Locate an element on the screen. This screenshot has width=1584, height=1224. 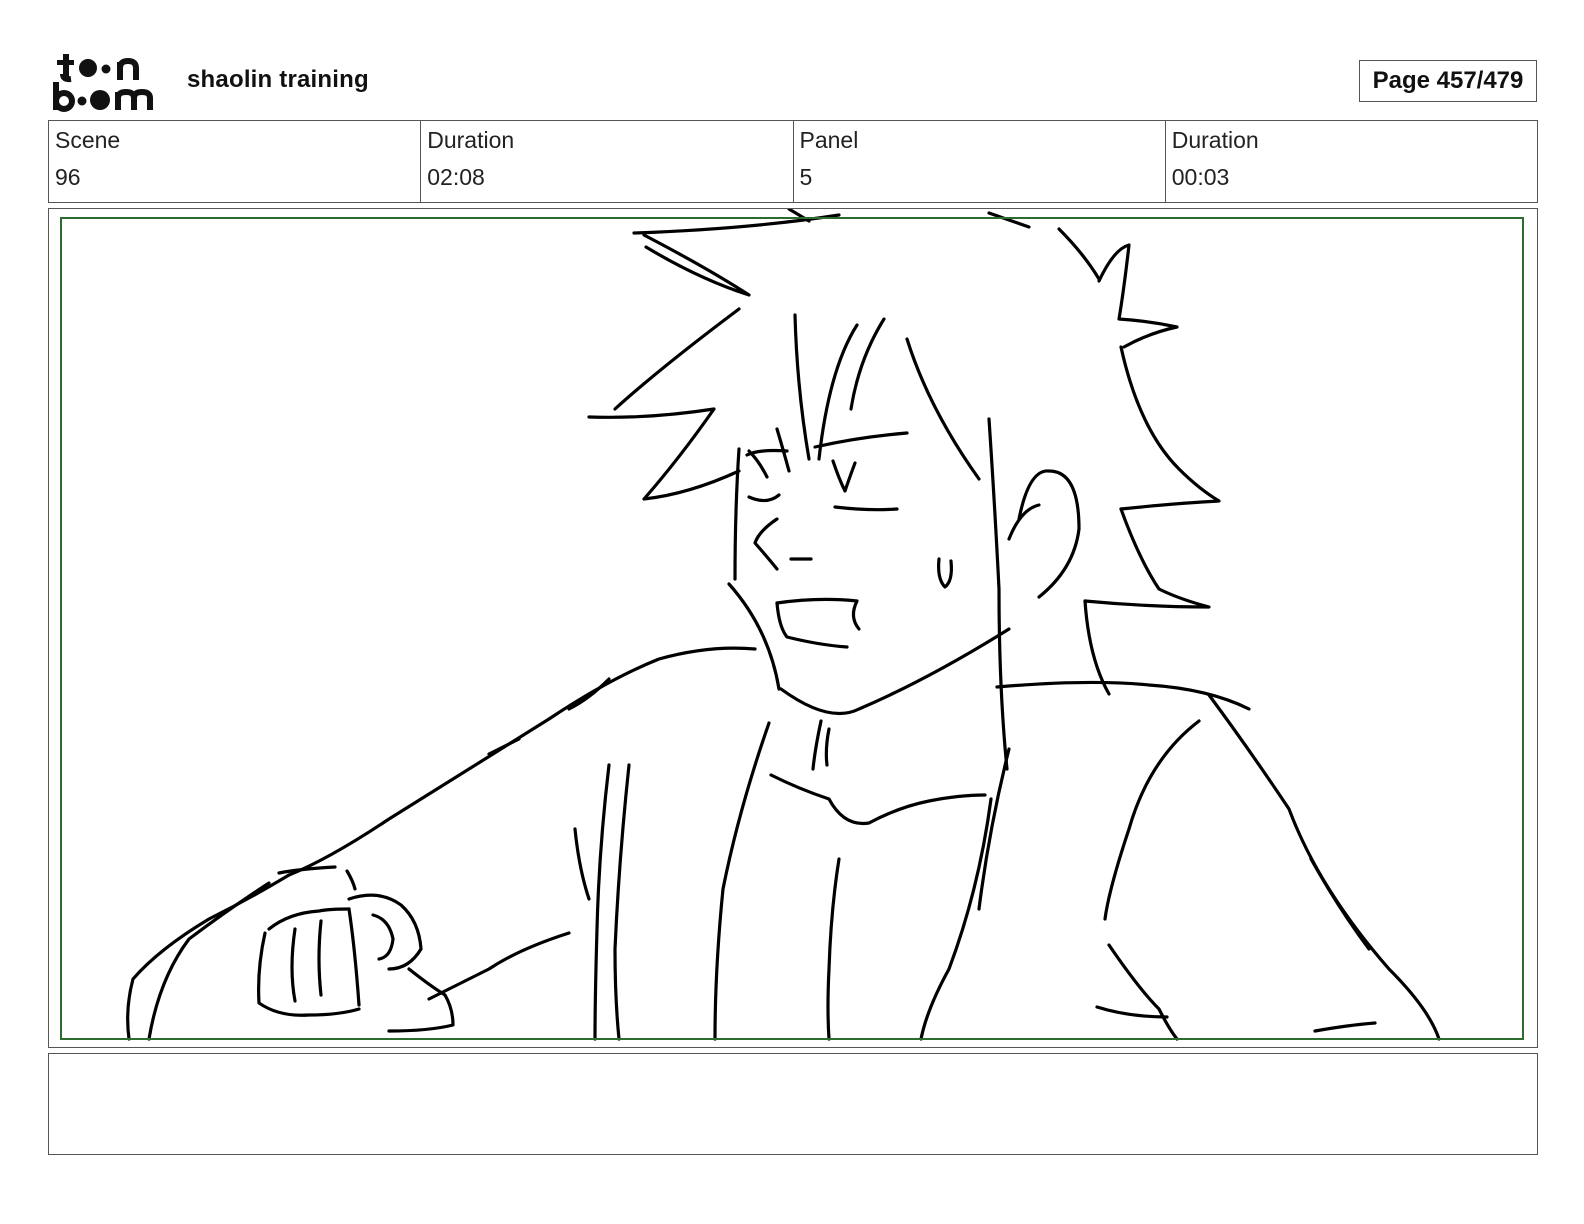
panel-duration-cell: Duration 00:03 is located at coordinates (1350, 161).